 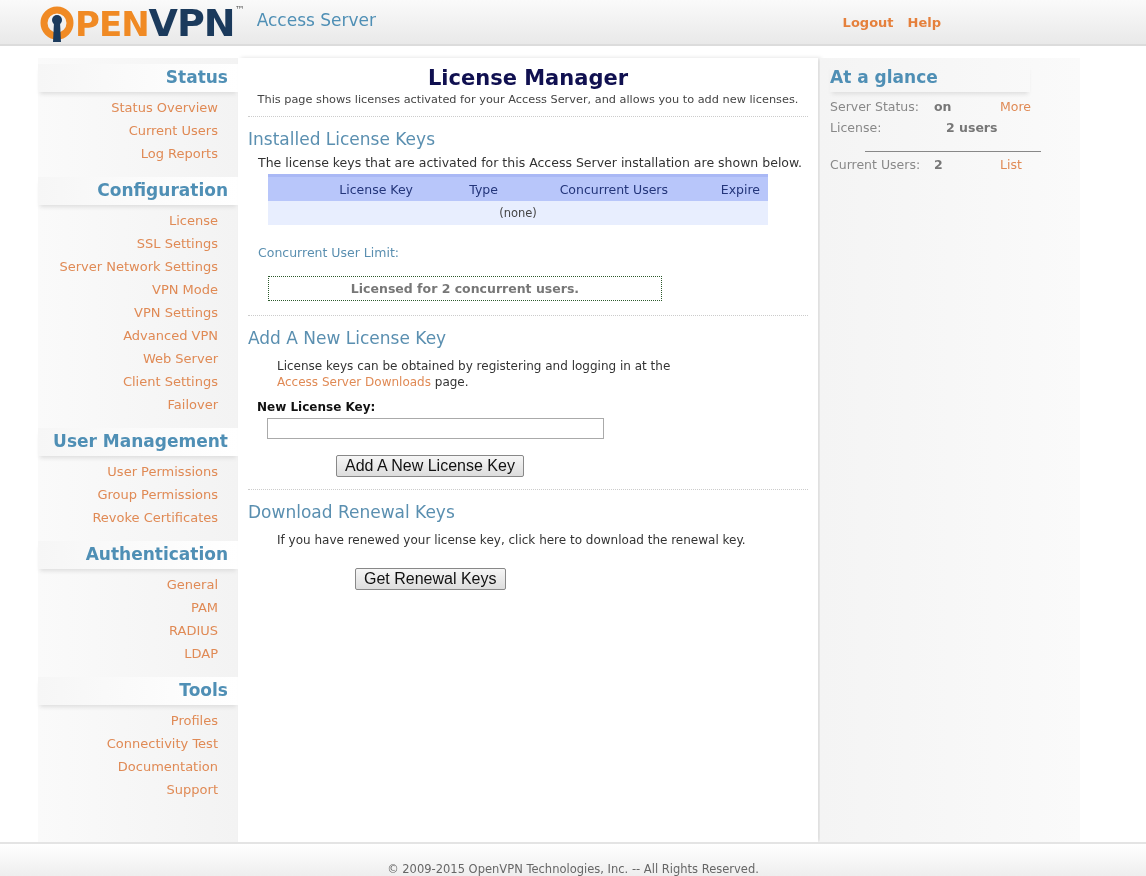 I want to click on sidebar-link: Log Reports, so click(x=189, y=153).